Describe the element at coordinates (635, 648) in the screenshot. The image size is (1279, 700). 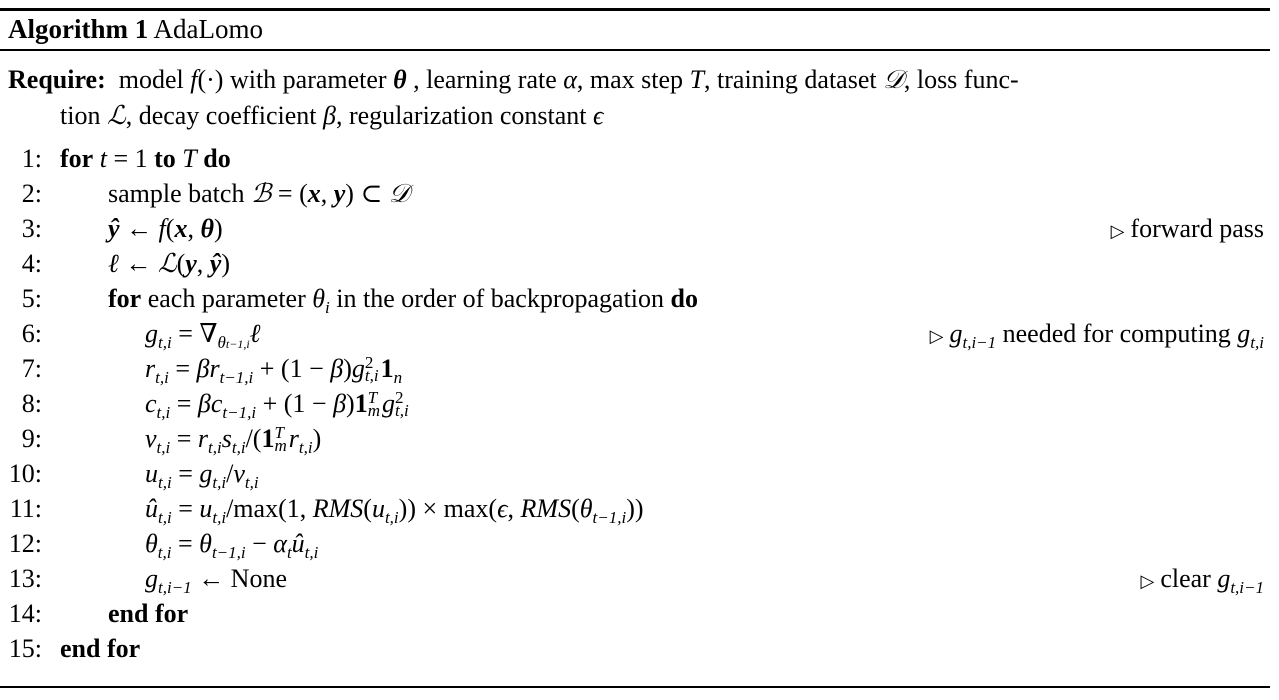
I see `algo-line-15: 15: end for` at that location.